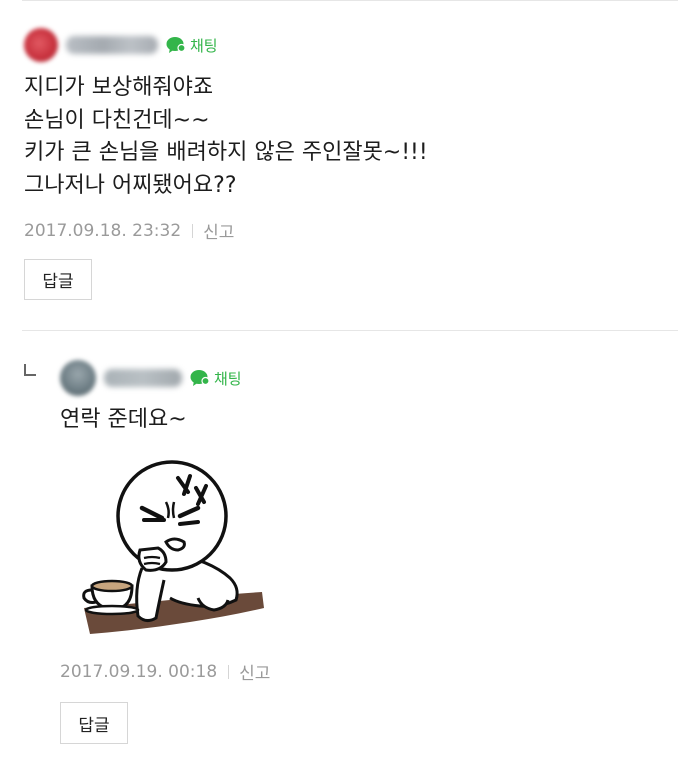 This screenshot has height=769, width=700. What do you see at coordinates (139, 671) in the screenshot?
I see `comment-date: 2017.09.19. 00:18` at bounding box center [139, 671].